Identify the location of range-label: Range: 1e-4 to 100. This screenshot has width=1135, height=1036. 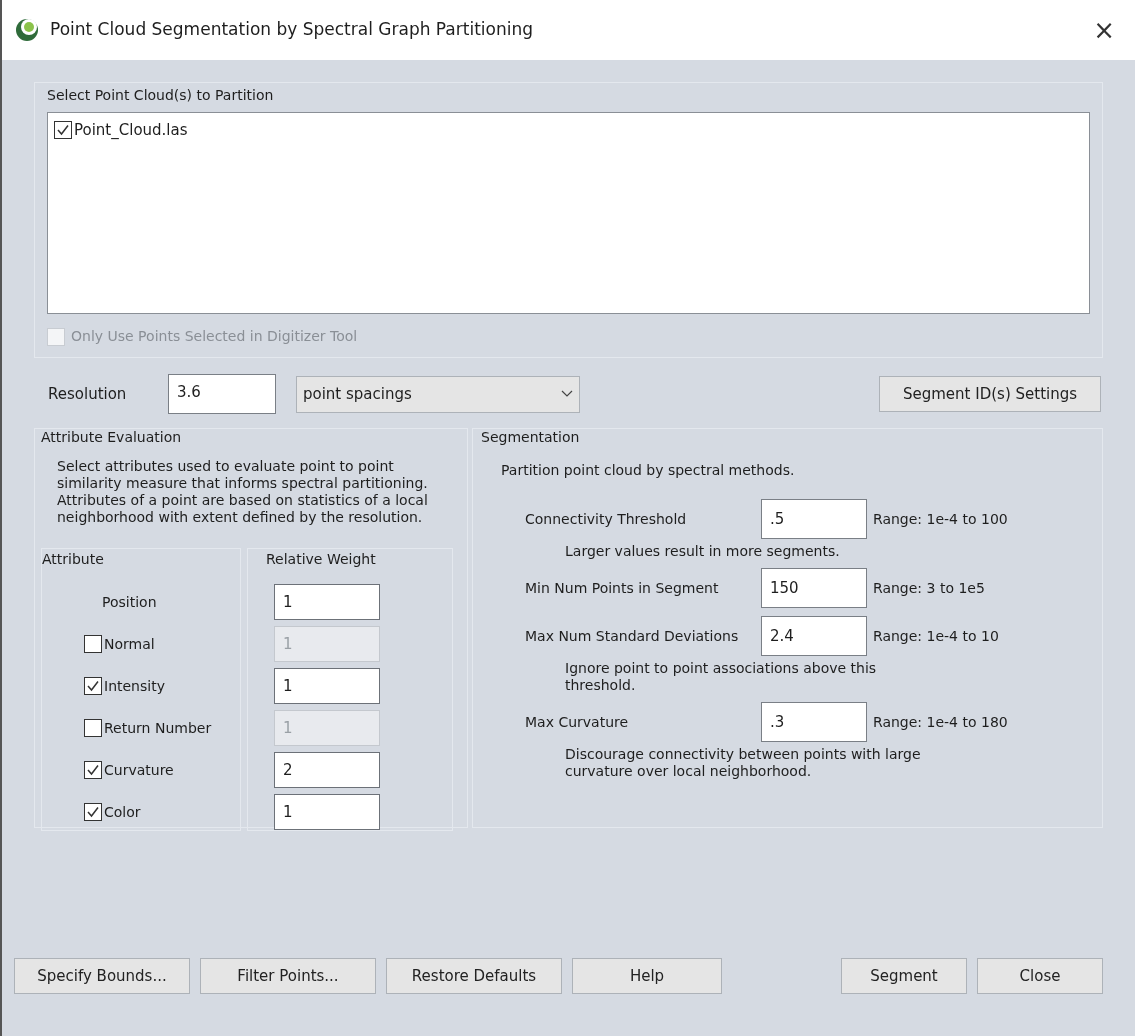
(940, 519).